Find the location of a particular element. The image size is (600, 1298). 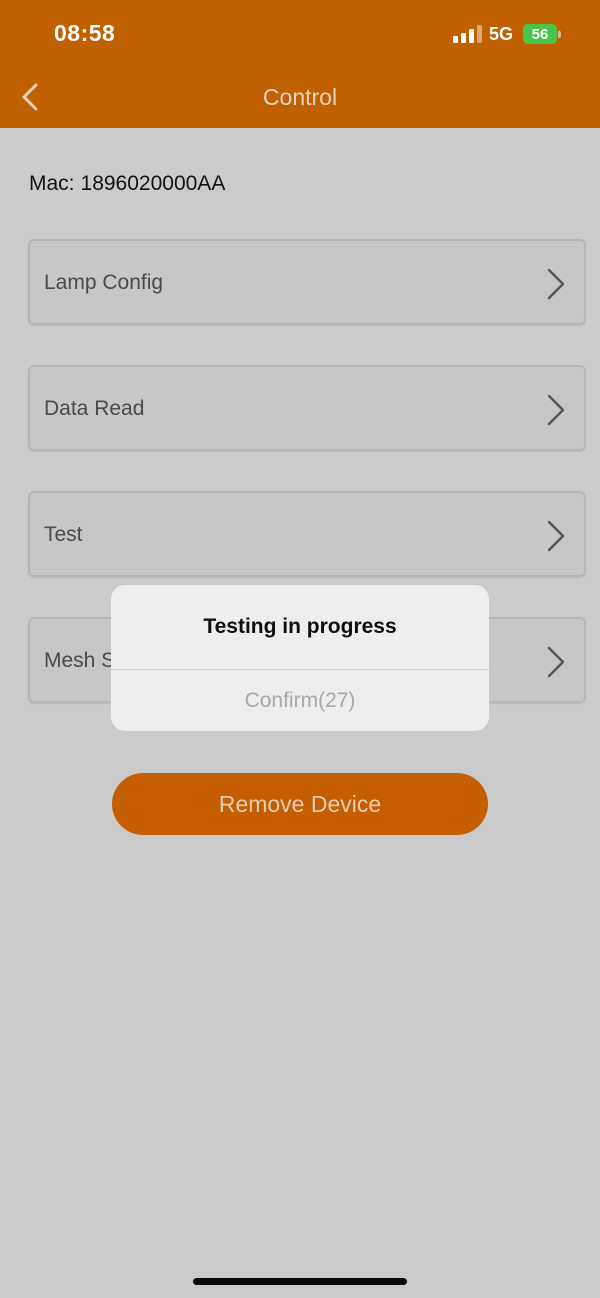

mac-address: Mac: 1896020000AA is located at coordinates (127, 184).